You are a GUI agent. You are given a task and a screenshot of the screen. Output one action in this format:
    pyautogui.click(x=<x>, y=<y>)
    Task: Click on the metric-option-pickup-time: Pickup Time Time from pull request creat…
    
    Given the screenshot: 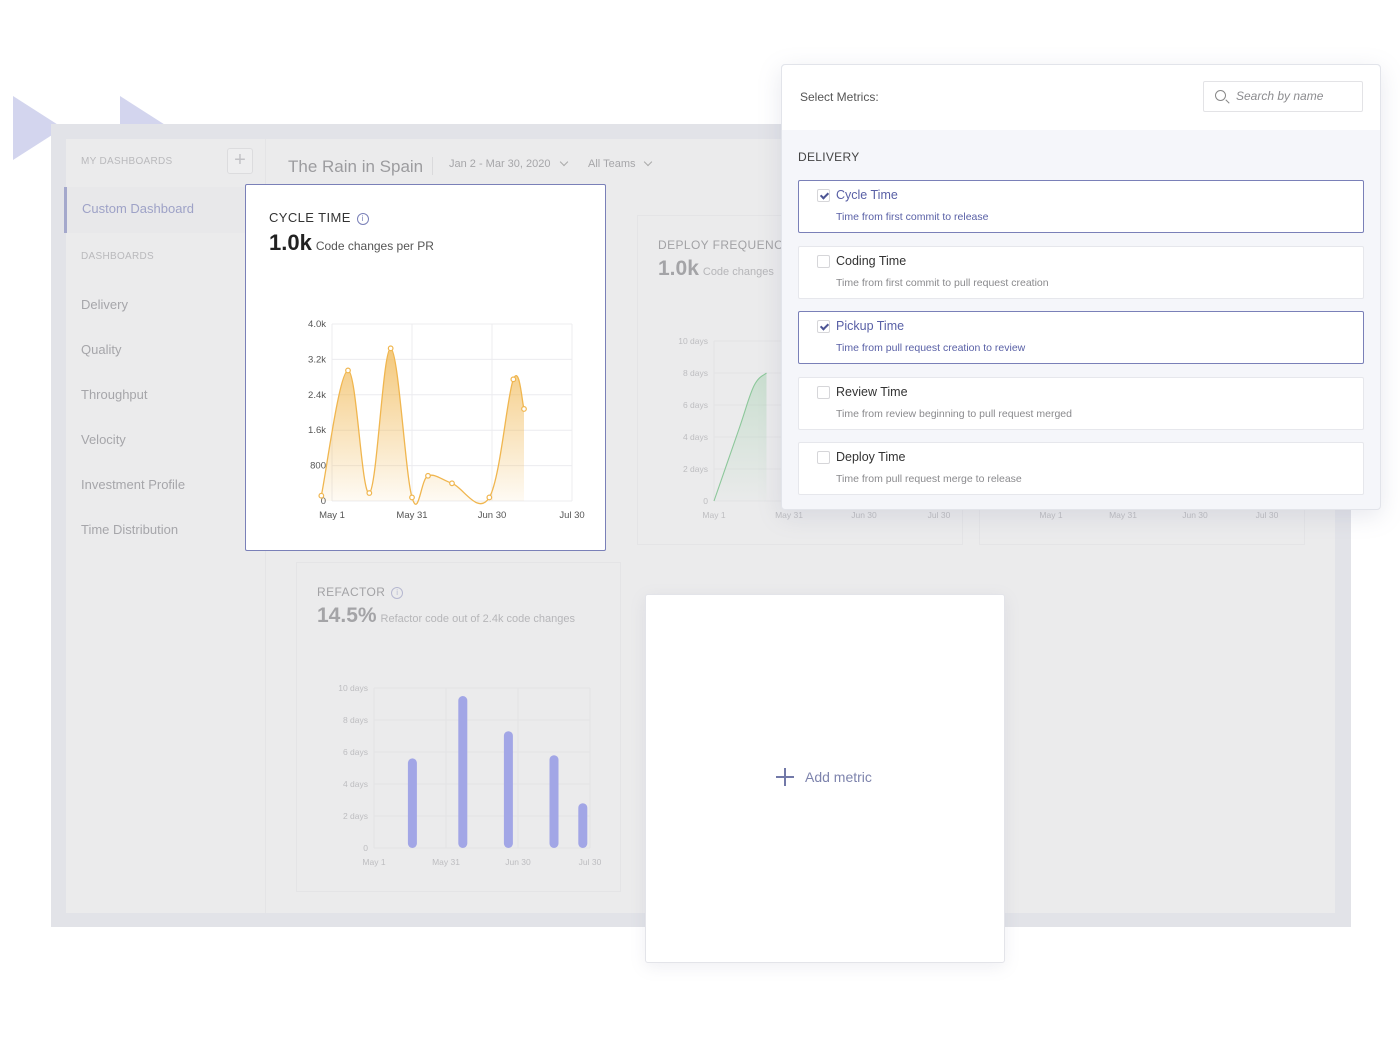 What is the action you would take?
    pyautogui.click(x=1081, y=337)
    